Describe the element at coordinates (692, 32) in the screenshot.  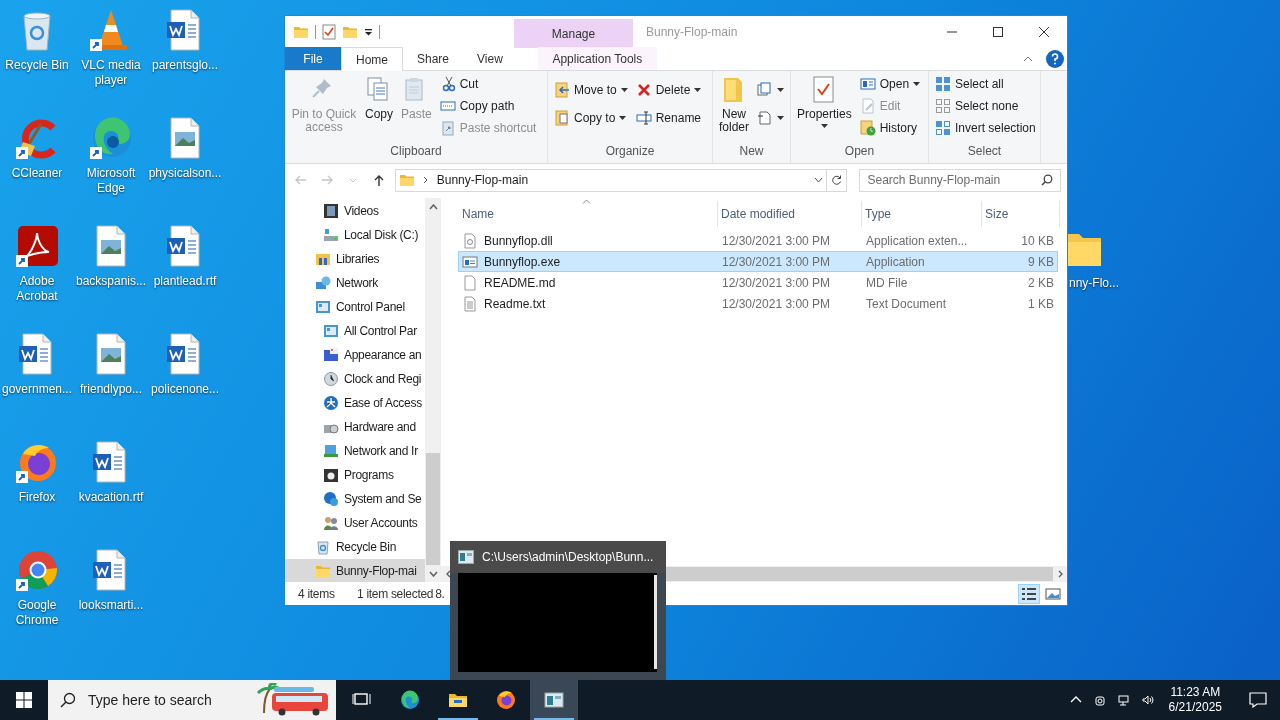
I see `window-title: Bunny-Flop-main` at that location.